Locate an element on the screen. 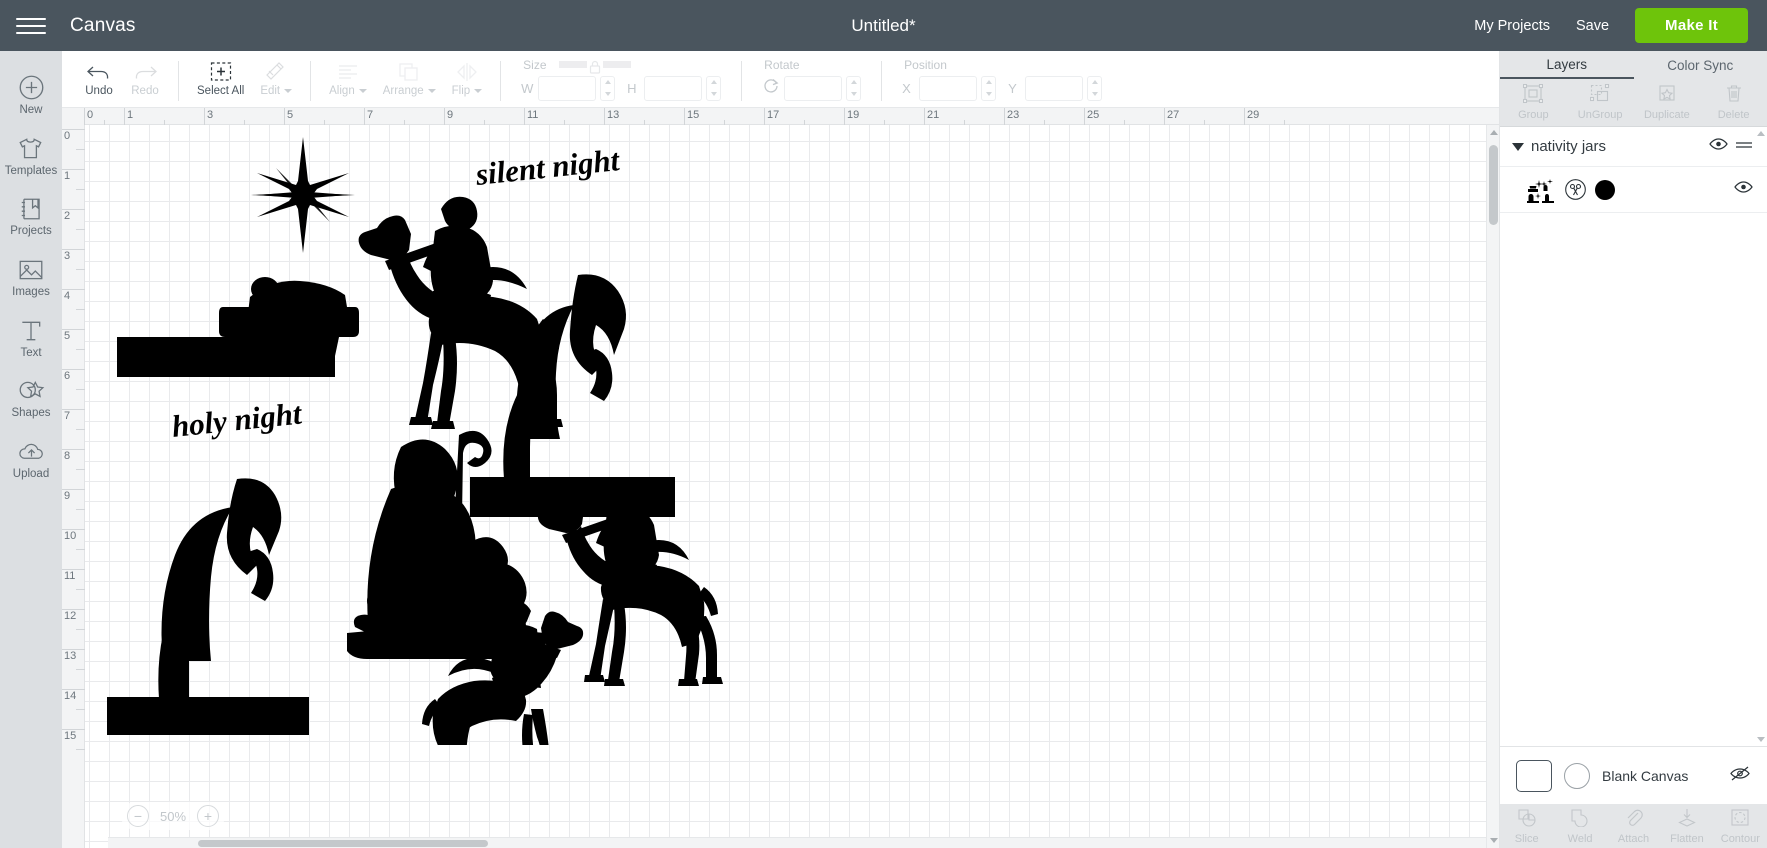  panel-scroll-down-icon is located at coordinates (1761, 739).